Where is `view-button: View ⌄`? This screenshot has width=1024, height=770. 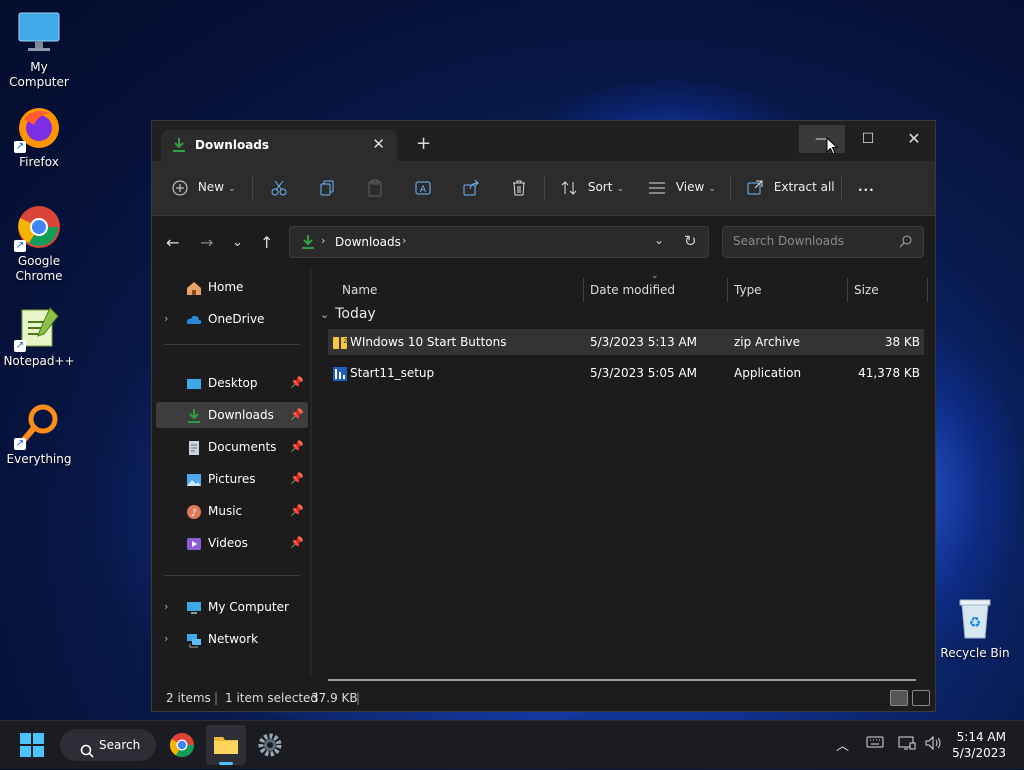 view-button: View ⌄ is located at coordinates (682, 187).